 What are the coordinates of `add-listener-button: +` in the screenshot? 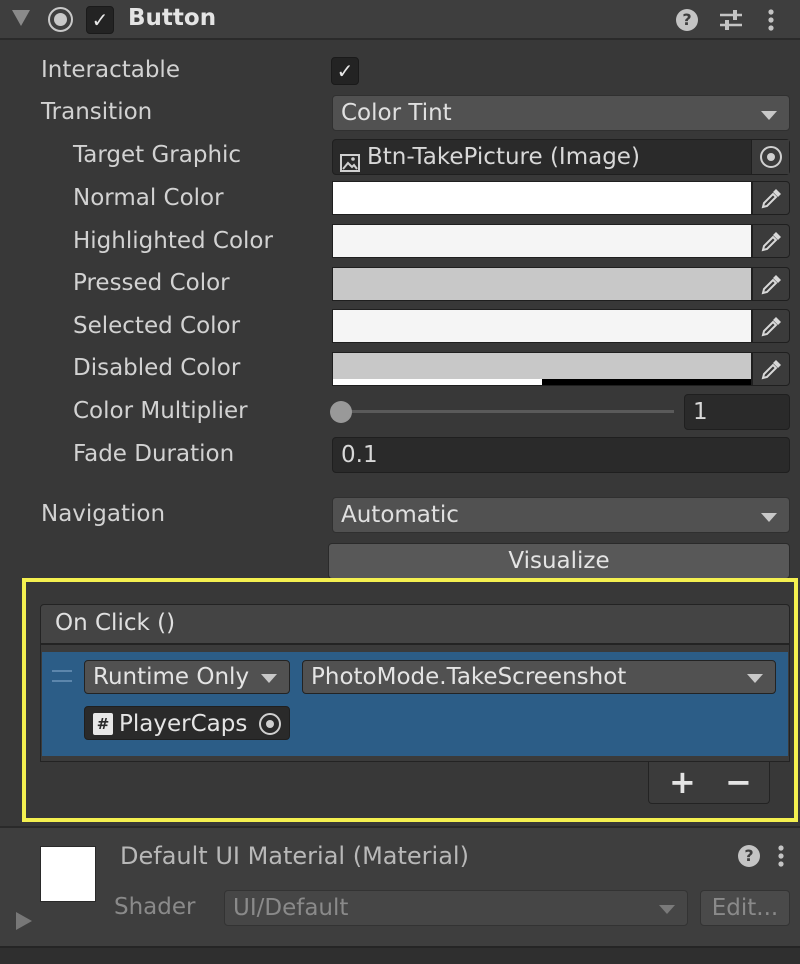 It's located at (682, 782).